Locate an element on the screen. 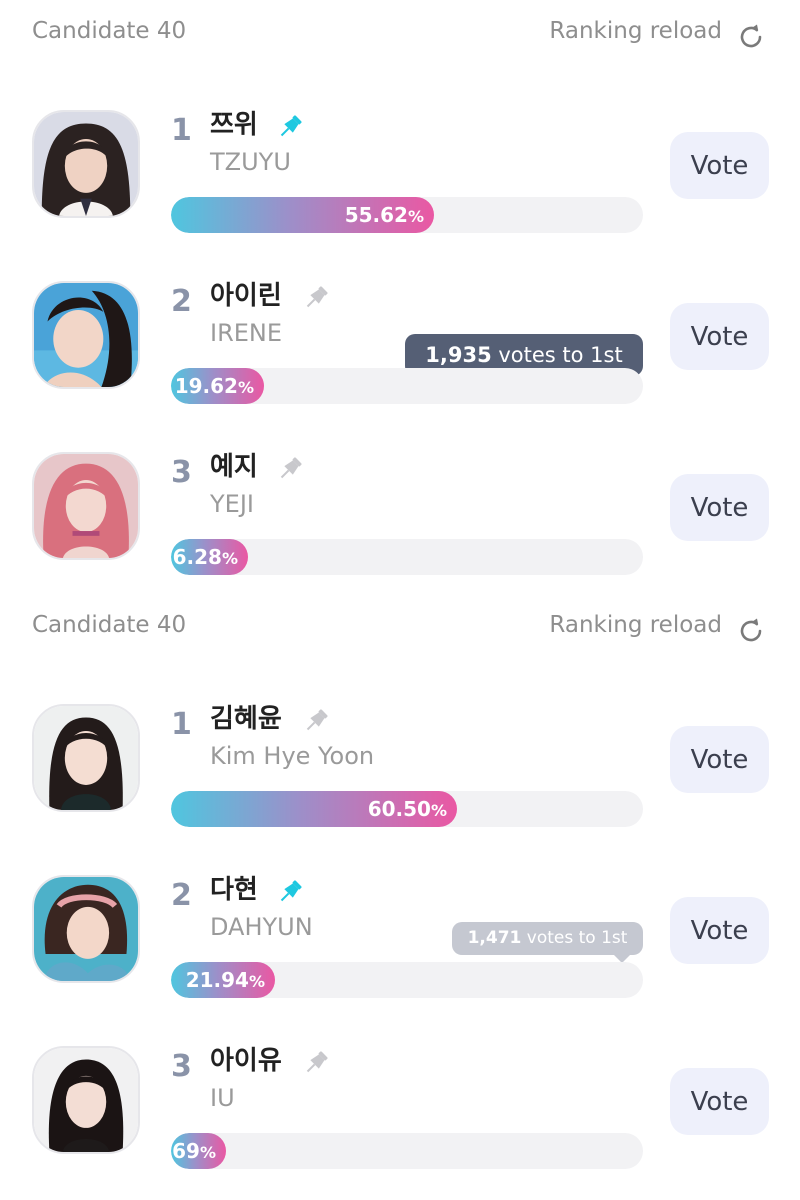 The height and width of the screenshot is (1200, 800). avatar-tzuyu is located at coordinates (86, 164).